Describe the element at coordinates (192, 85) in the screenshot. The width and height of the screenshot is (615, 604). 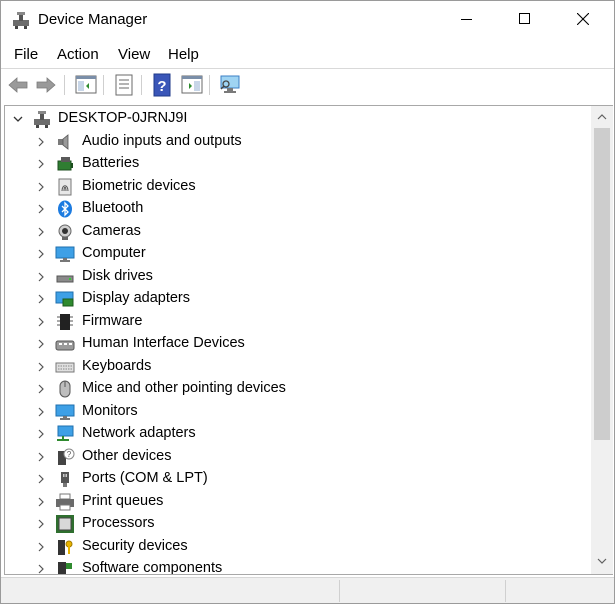
I see `action-pane-icon` at that location.